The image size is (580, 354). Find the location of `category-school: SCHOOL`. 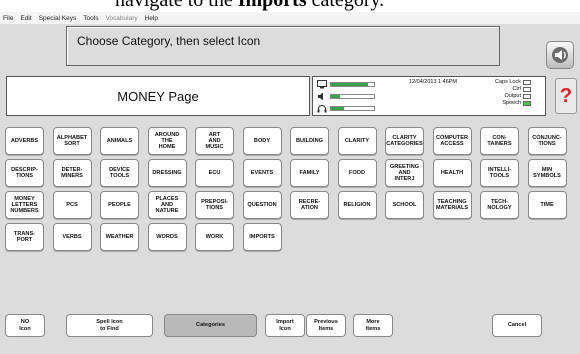

category-school: SCHOOL is located at coordinates (404, 205).